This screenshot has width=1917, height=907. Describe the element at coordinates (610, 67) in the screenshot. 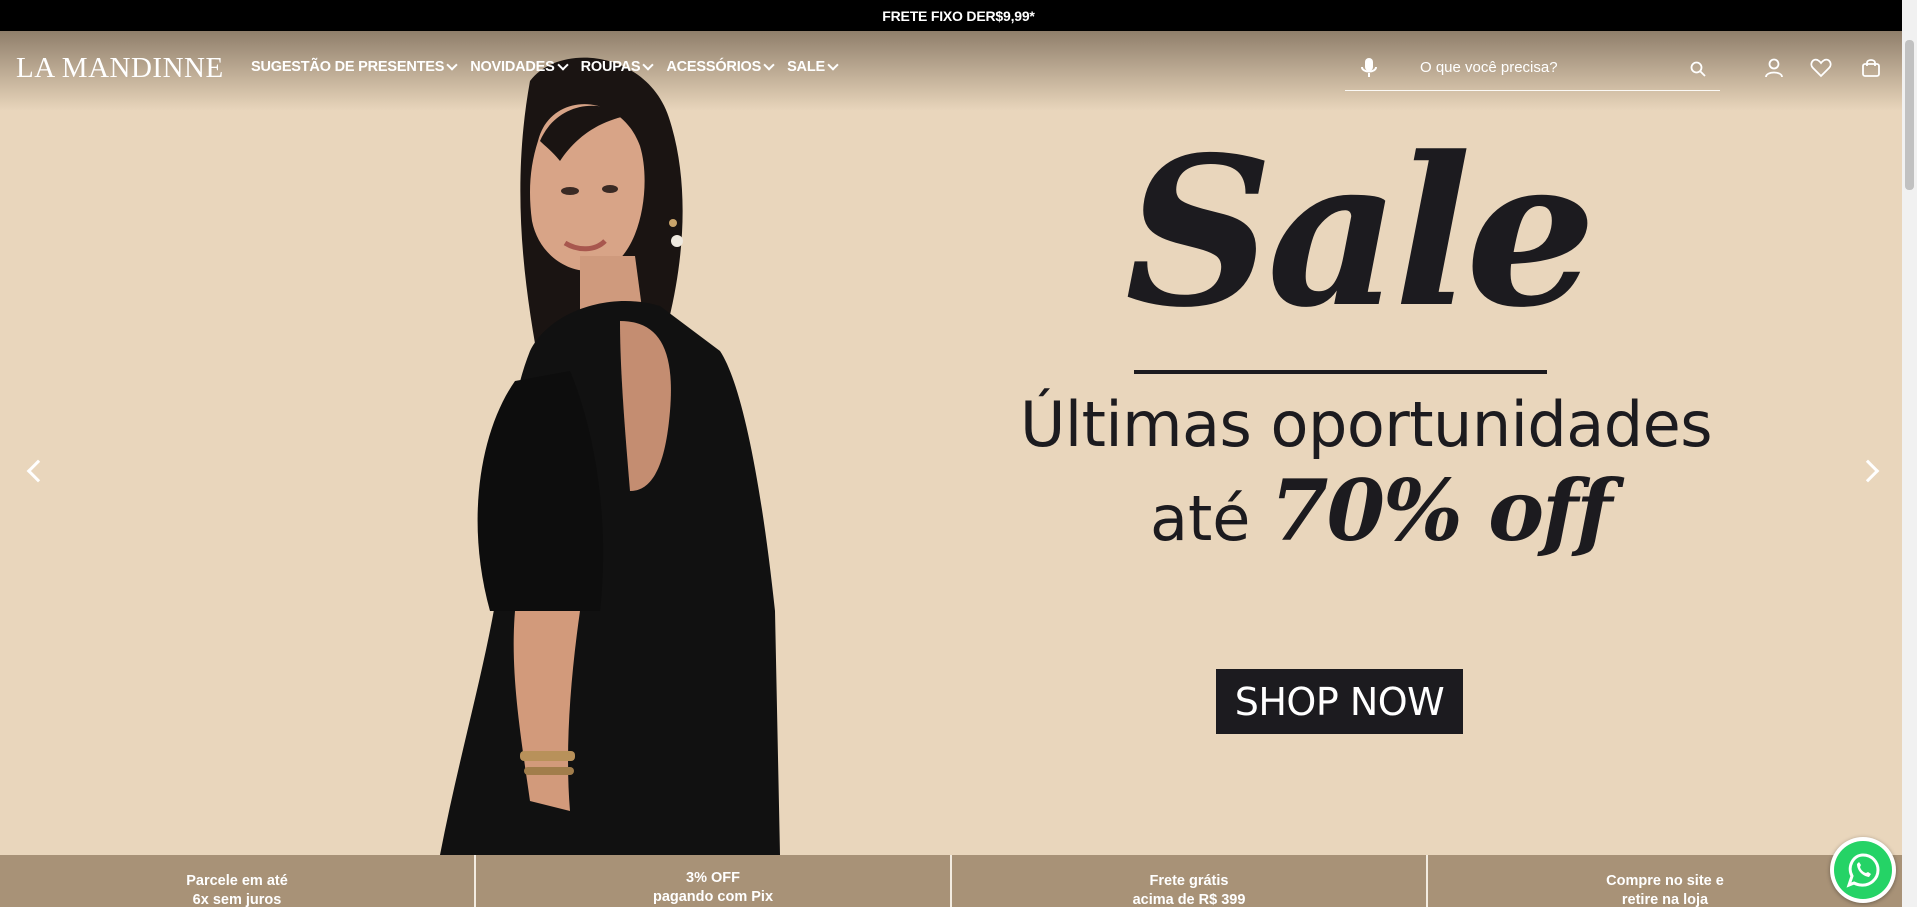

I see `nav-label: ROUPAS` at that location.